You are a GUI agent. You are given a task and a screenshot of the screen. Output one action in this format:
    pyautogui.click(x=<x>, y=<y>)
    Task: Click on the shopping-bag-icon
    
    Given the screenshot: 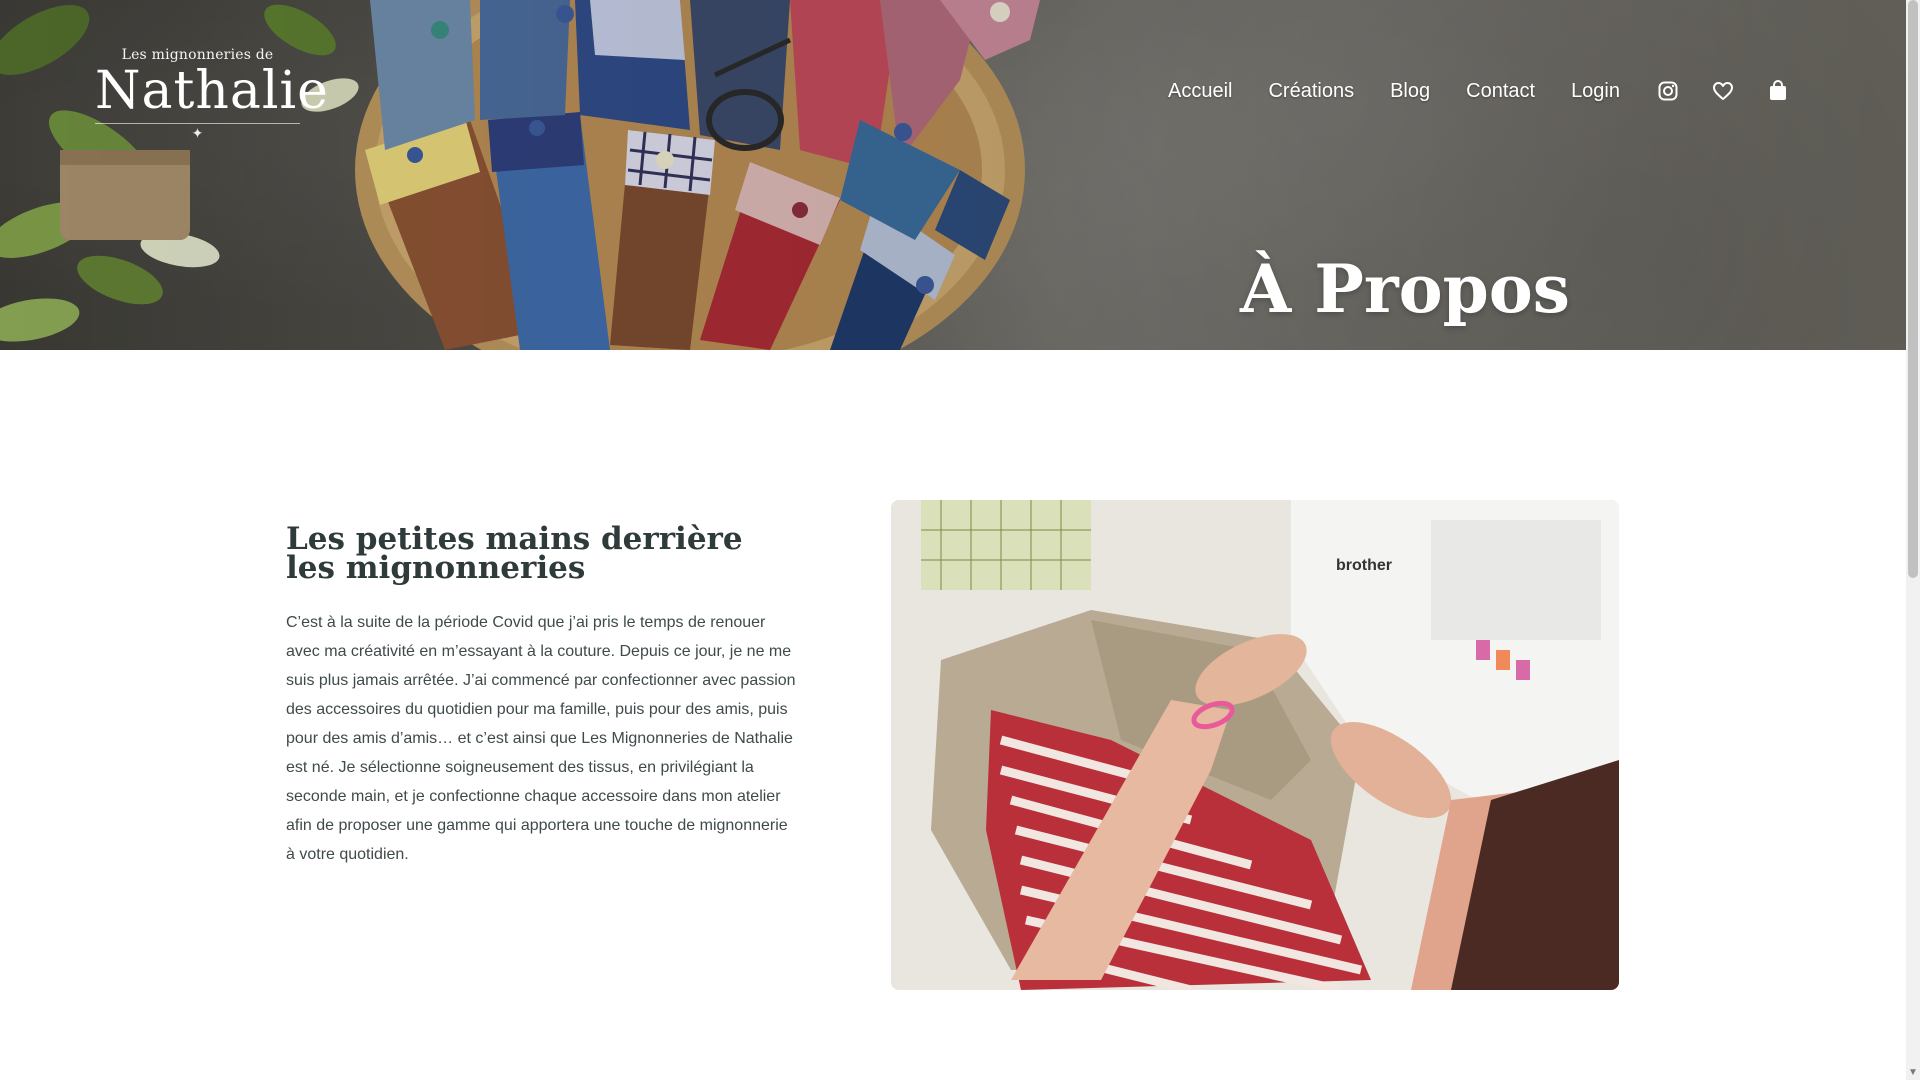 What is the action you would take?
    pyautogui.click(x=1778, y=91)
    